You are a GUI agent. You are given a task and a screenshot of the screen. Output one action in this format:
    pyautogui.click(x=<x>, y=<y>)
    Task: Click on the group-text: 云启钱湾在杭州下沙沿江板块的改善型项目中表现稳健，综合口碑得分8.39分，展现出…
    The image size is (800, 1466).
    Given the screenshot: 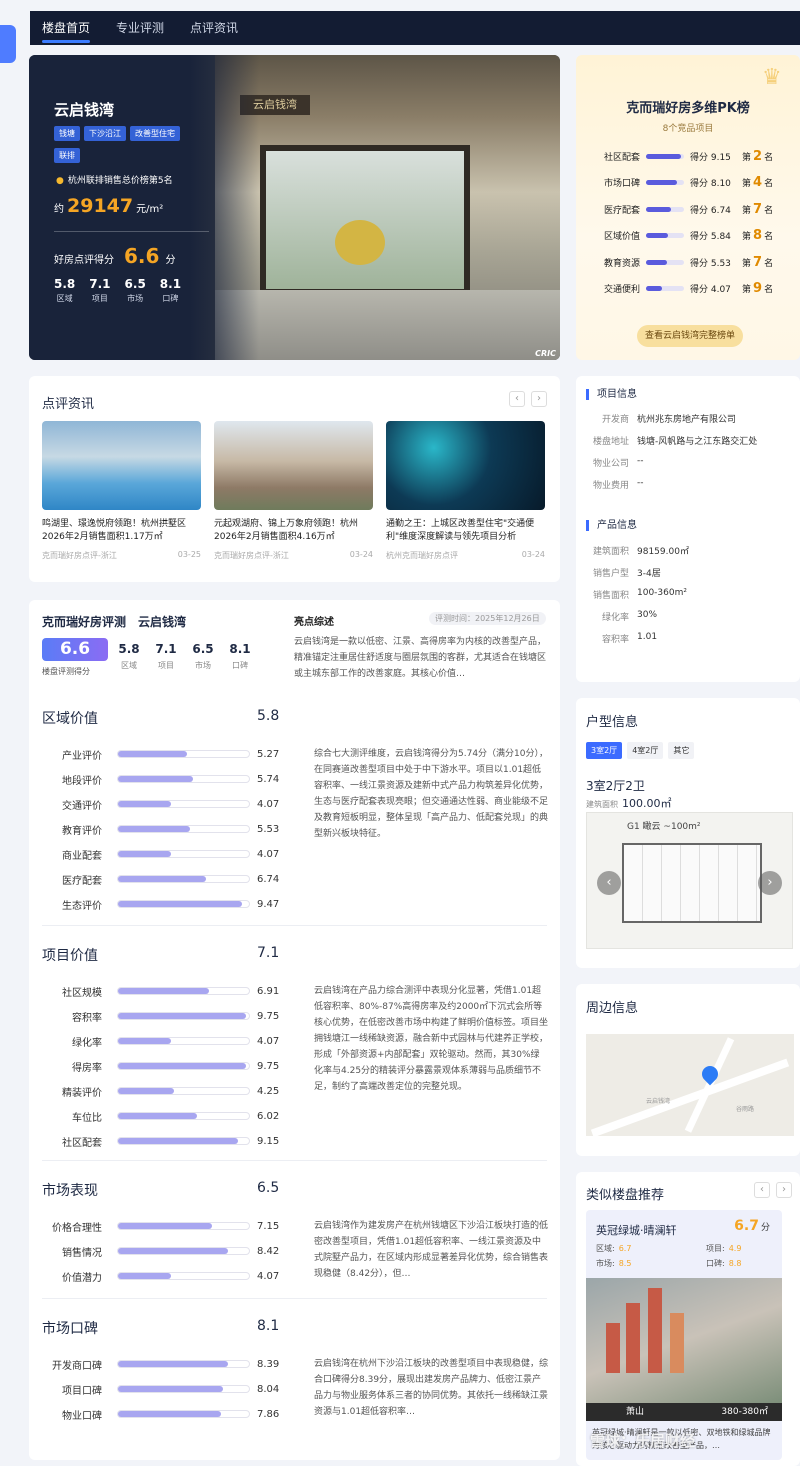 What is the action you would take?
    pyautogui.click(x=431, y=1388)
    